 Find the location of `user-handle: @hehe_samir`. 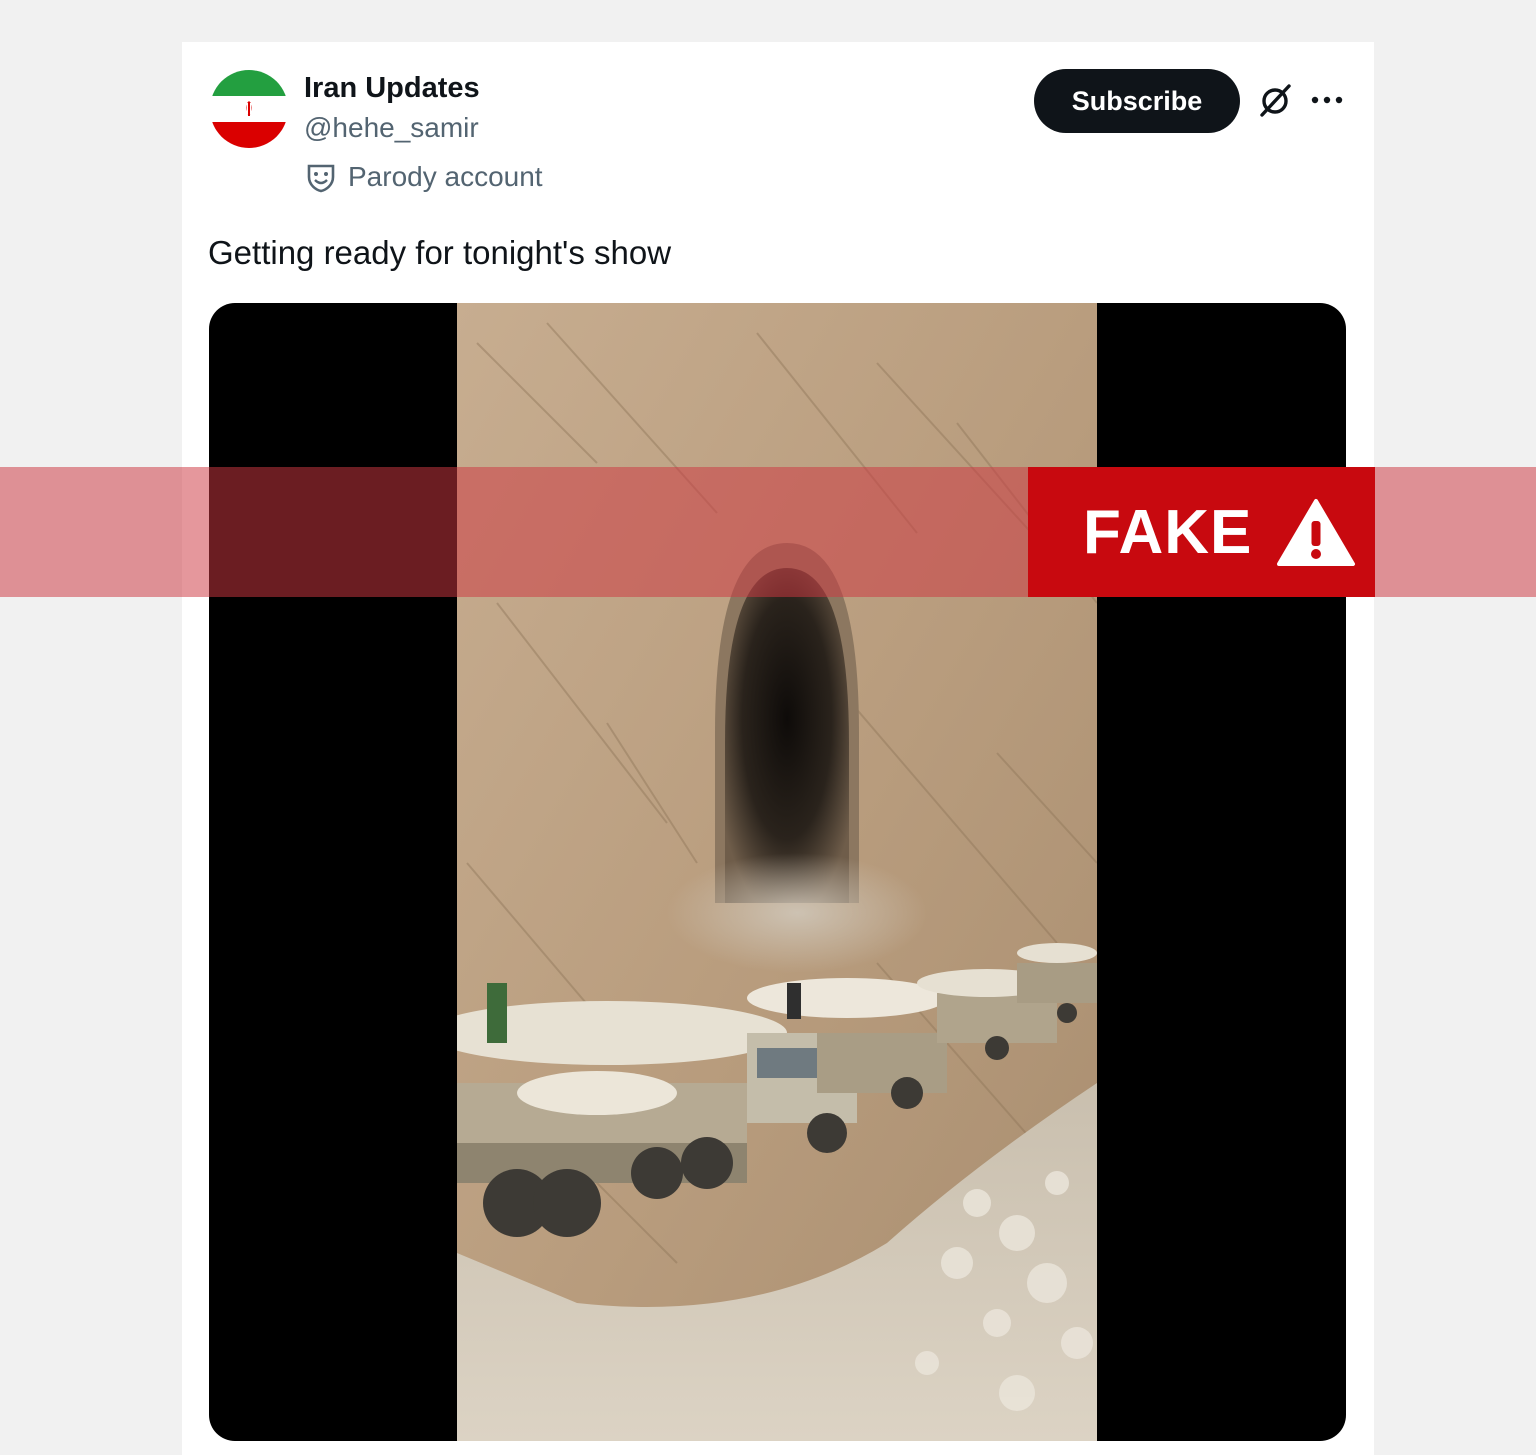

user-handle: @hehe_samir is located at coordinates (391, 128).